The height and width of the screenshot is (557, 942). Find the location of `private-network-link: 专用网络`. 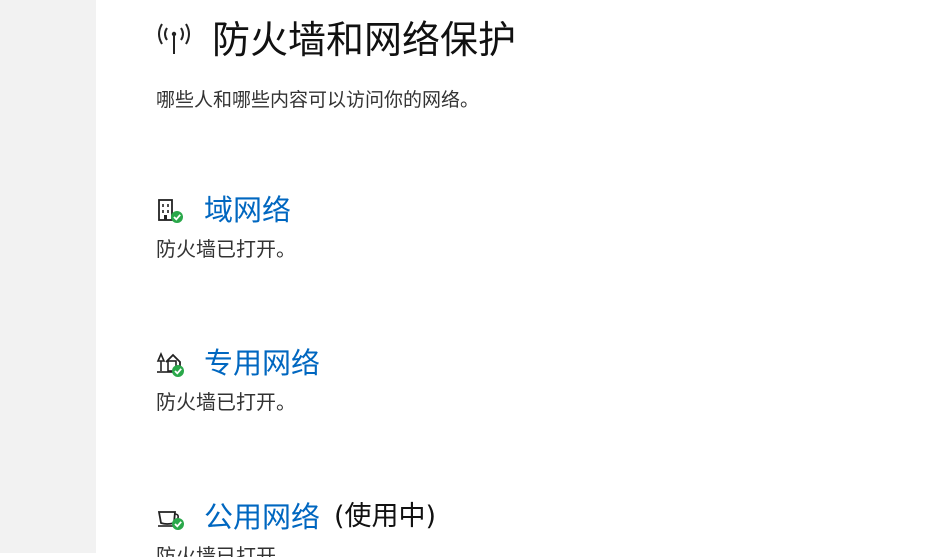

private-network-link: 专用网络 is located at coordinates (262, 363).